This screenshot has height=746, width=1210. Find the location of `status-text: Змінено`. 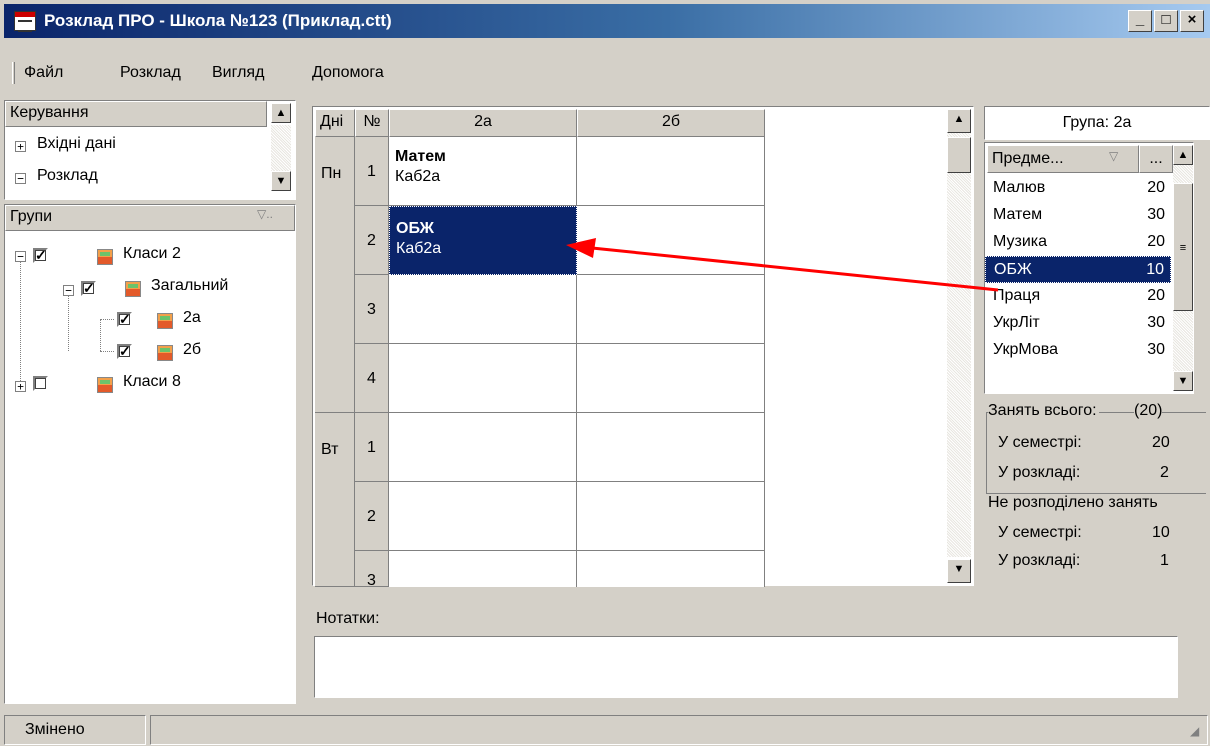

status-text: Змінено is located at coordinates (75, 730).